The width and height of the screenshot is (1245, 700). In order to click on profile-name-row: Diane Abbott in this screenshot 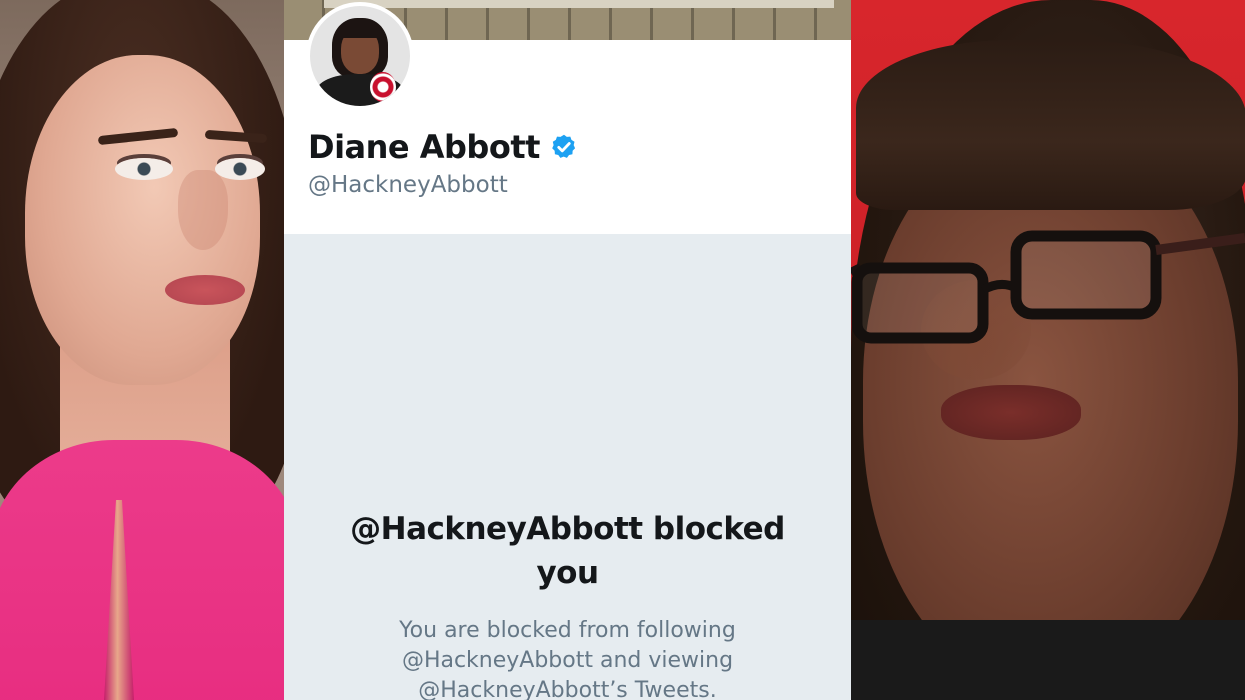, I will do `click(443, 147)`.